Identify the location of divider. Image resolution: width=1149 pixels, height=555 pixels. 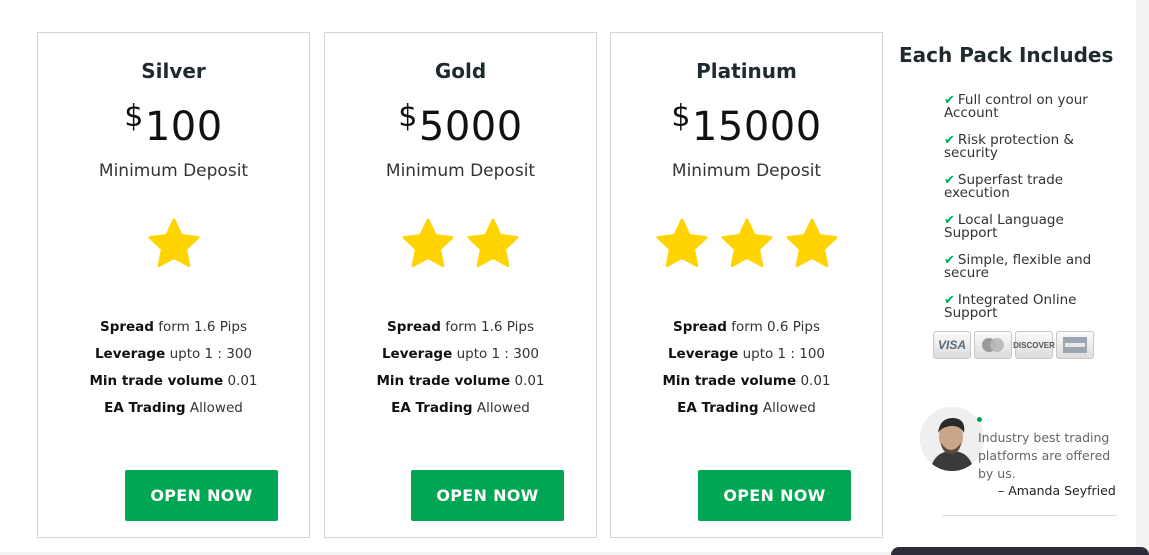
(1029, 515).